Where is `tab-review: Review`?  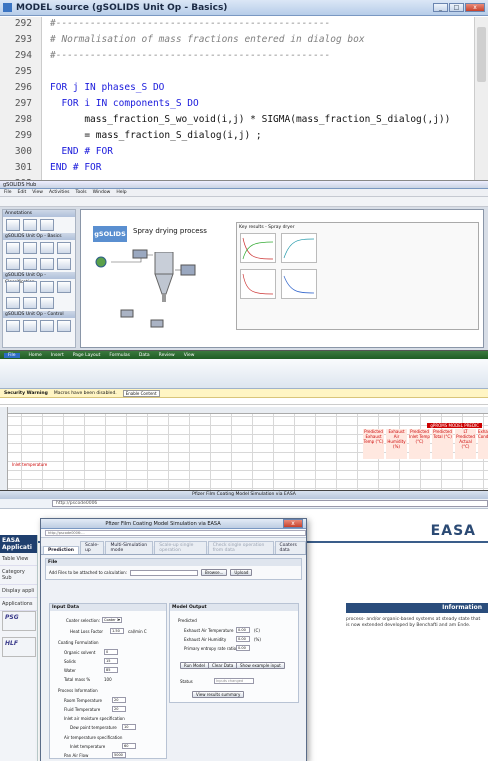 tab-review: Review is located at coordinates (167, 355).